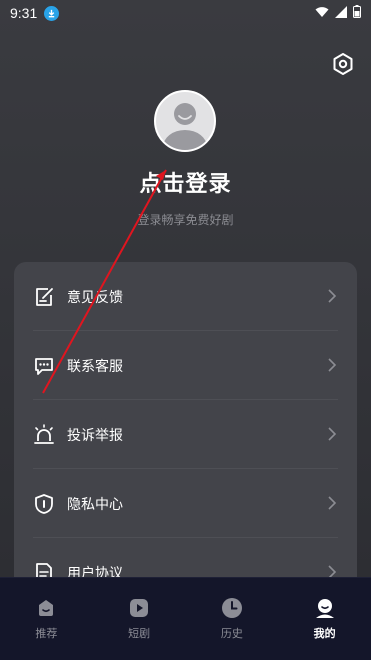  Describe the element at coordinates (357, 13) in the screenshot. I see `battery-icon` at that location.